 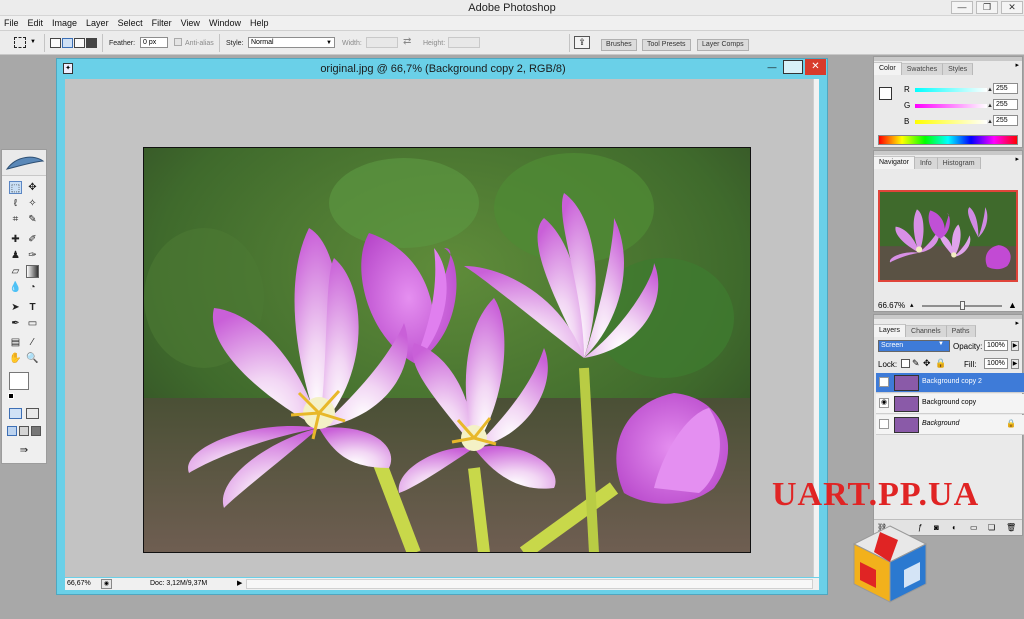 What do you see at coordinates (582, 42) in the screenshot?
I see `file-browser-icon: ⇪` at bounding box center [582, 42].